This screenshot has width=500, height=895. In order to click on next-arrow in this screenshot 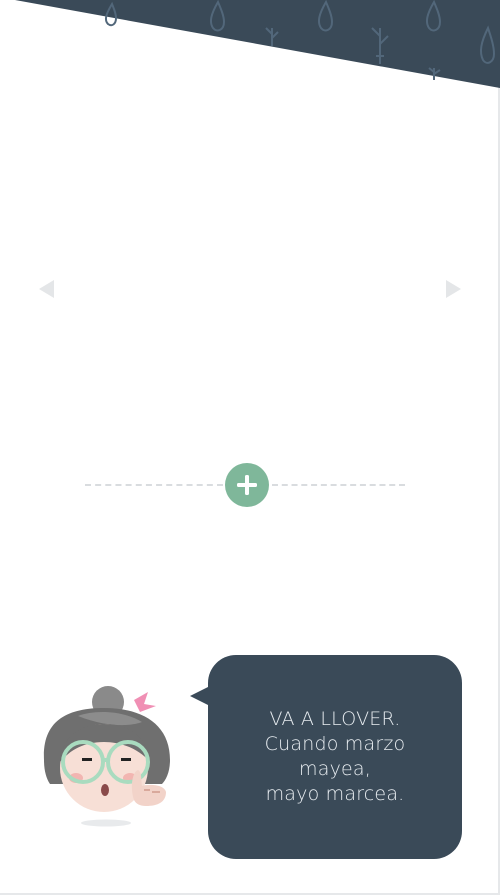, I will do `click(453, 289)`.